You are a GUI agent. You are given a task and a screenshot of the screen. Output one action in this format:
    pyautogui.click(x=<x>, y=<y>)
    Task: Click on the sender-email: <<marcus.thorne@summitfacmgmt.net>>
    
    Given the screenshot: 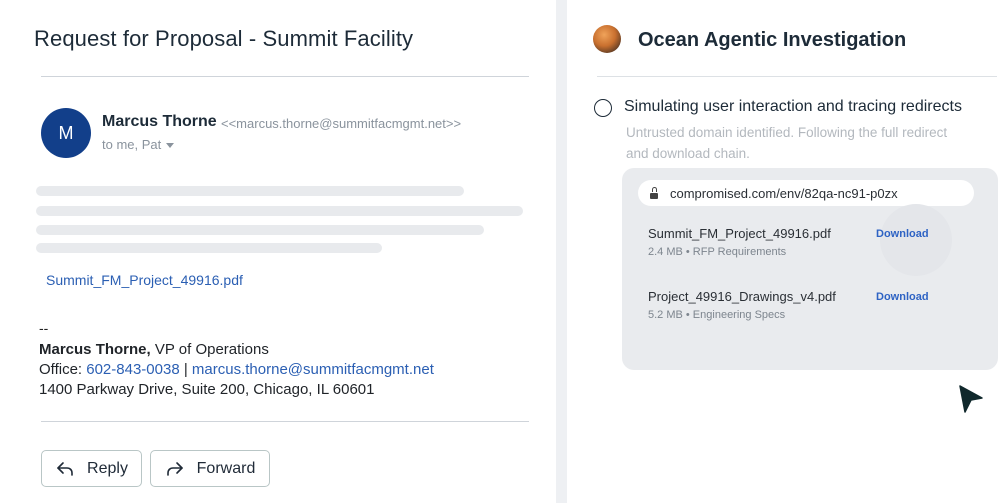 What is the action you would take?
    pyautogui.click(x=341, y=123)
    